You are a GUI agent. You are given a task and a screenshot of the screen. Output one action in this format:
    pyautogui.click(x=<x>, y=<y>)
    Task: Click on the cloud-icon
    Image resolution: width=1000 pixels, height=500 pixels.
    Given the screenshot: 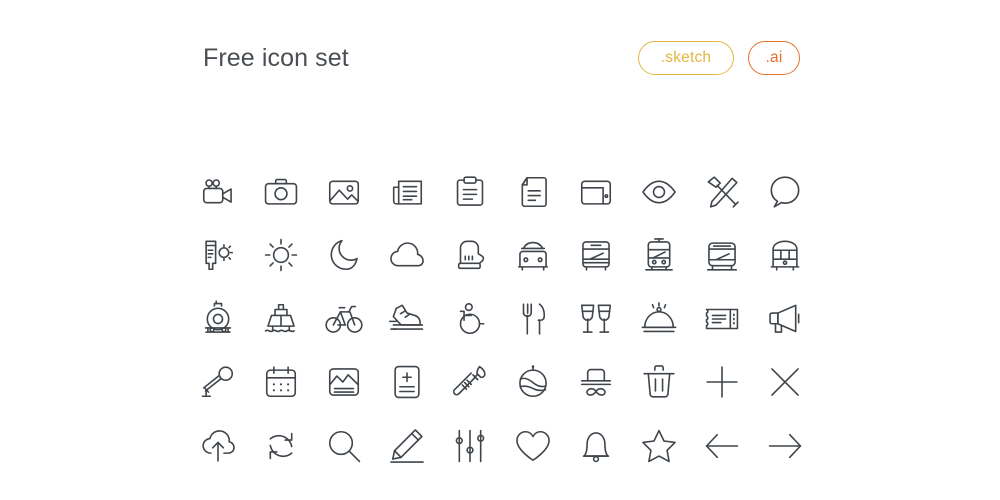 What is the action you would take?
    pyautogui.click(x=406, y=256)
    